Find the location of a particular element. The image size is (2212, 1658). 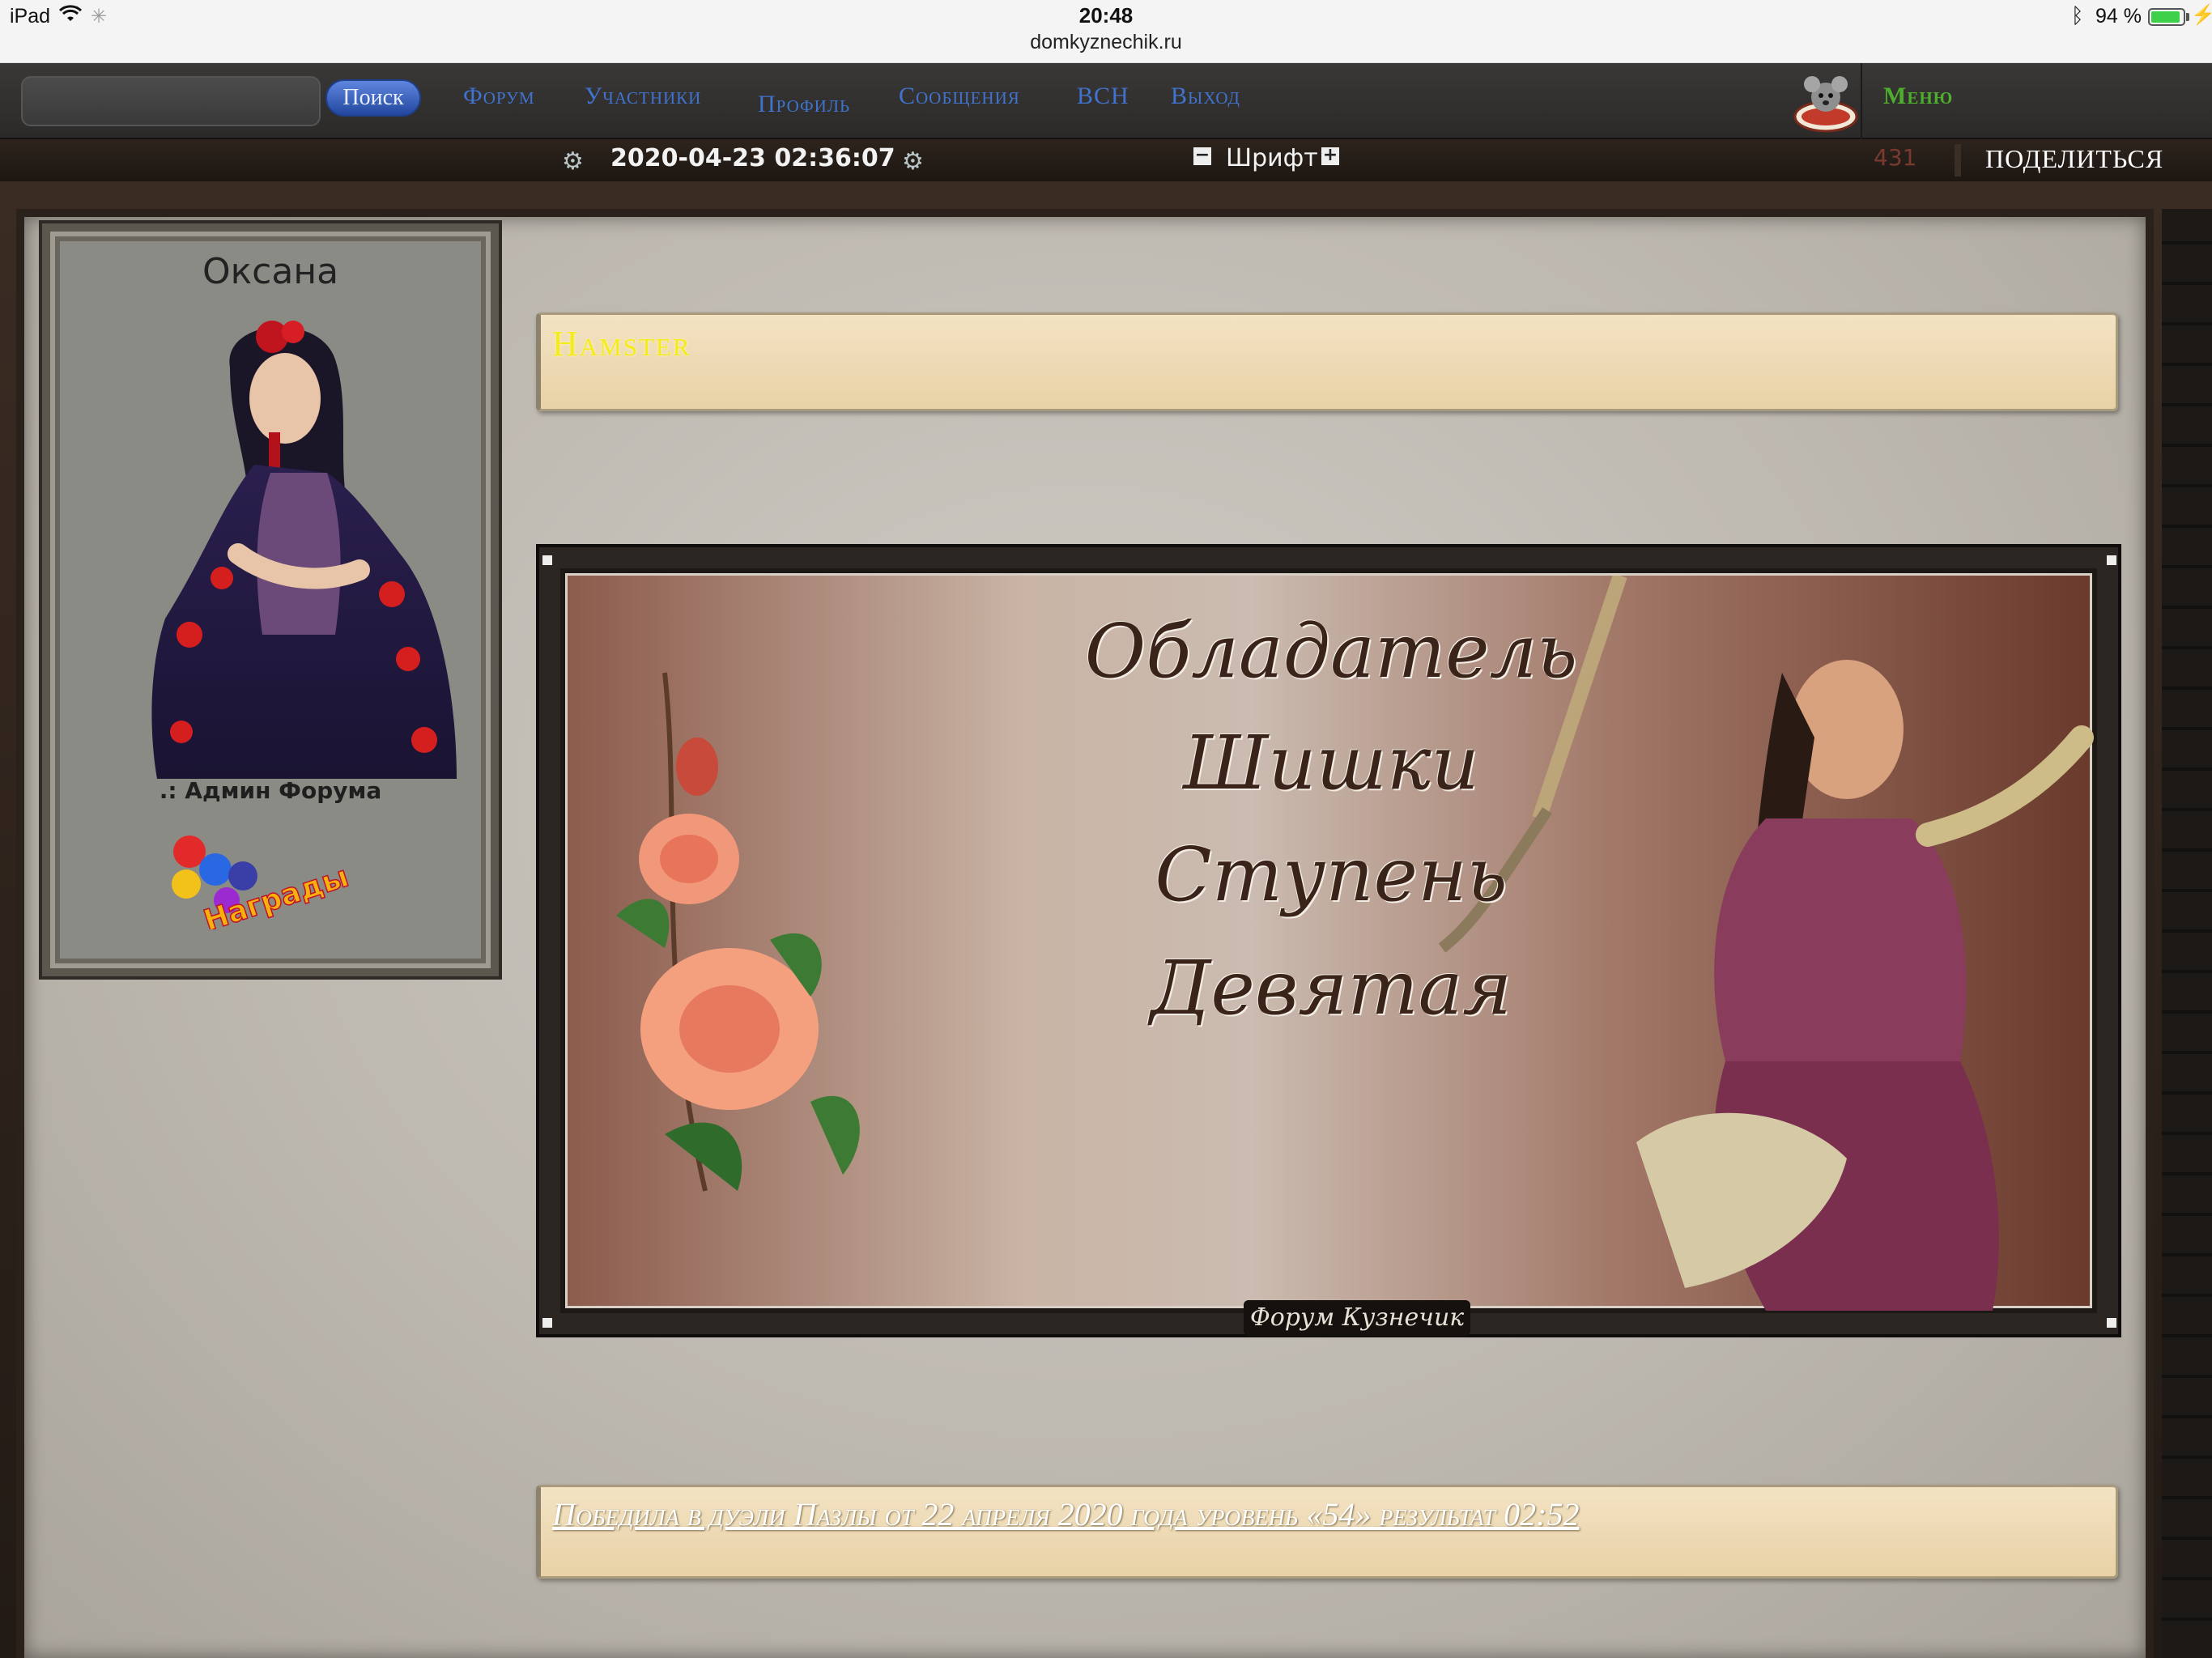

mouse-logo-icon is located at coordinates (1826, 101).